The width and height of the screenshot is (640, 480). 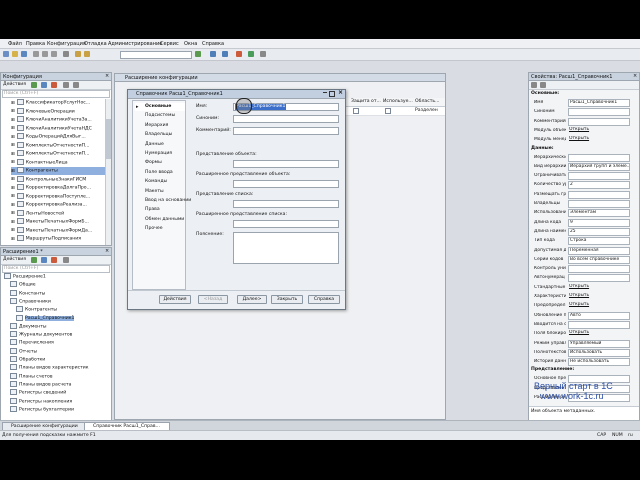 I want to click on ext-object-repr-input, so click(x=286, y=184).